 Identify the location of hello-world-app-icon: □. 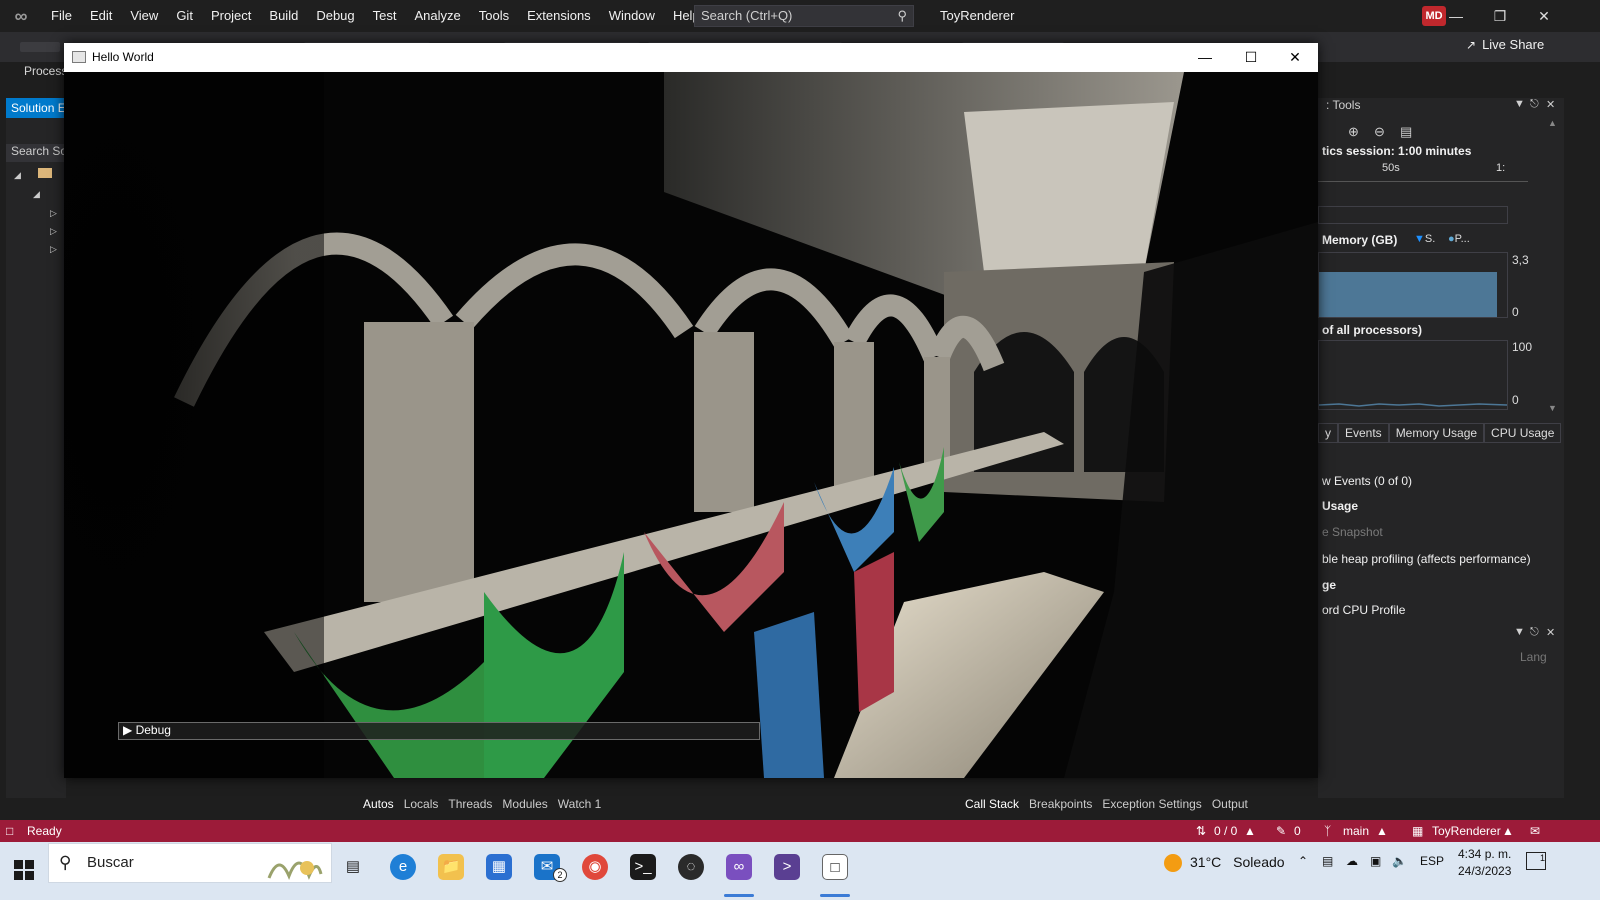
(835, 867).